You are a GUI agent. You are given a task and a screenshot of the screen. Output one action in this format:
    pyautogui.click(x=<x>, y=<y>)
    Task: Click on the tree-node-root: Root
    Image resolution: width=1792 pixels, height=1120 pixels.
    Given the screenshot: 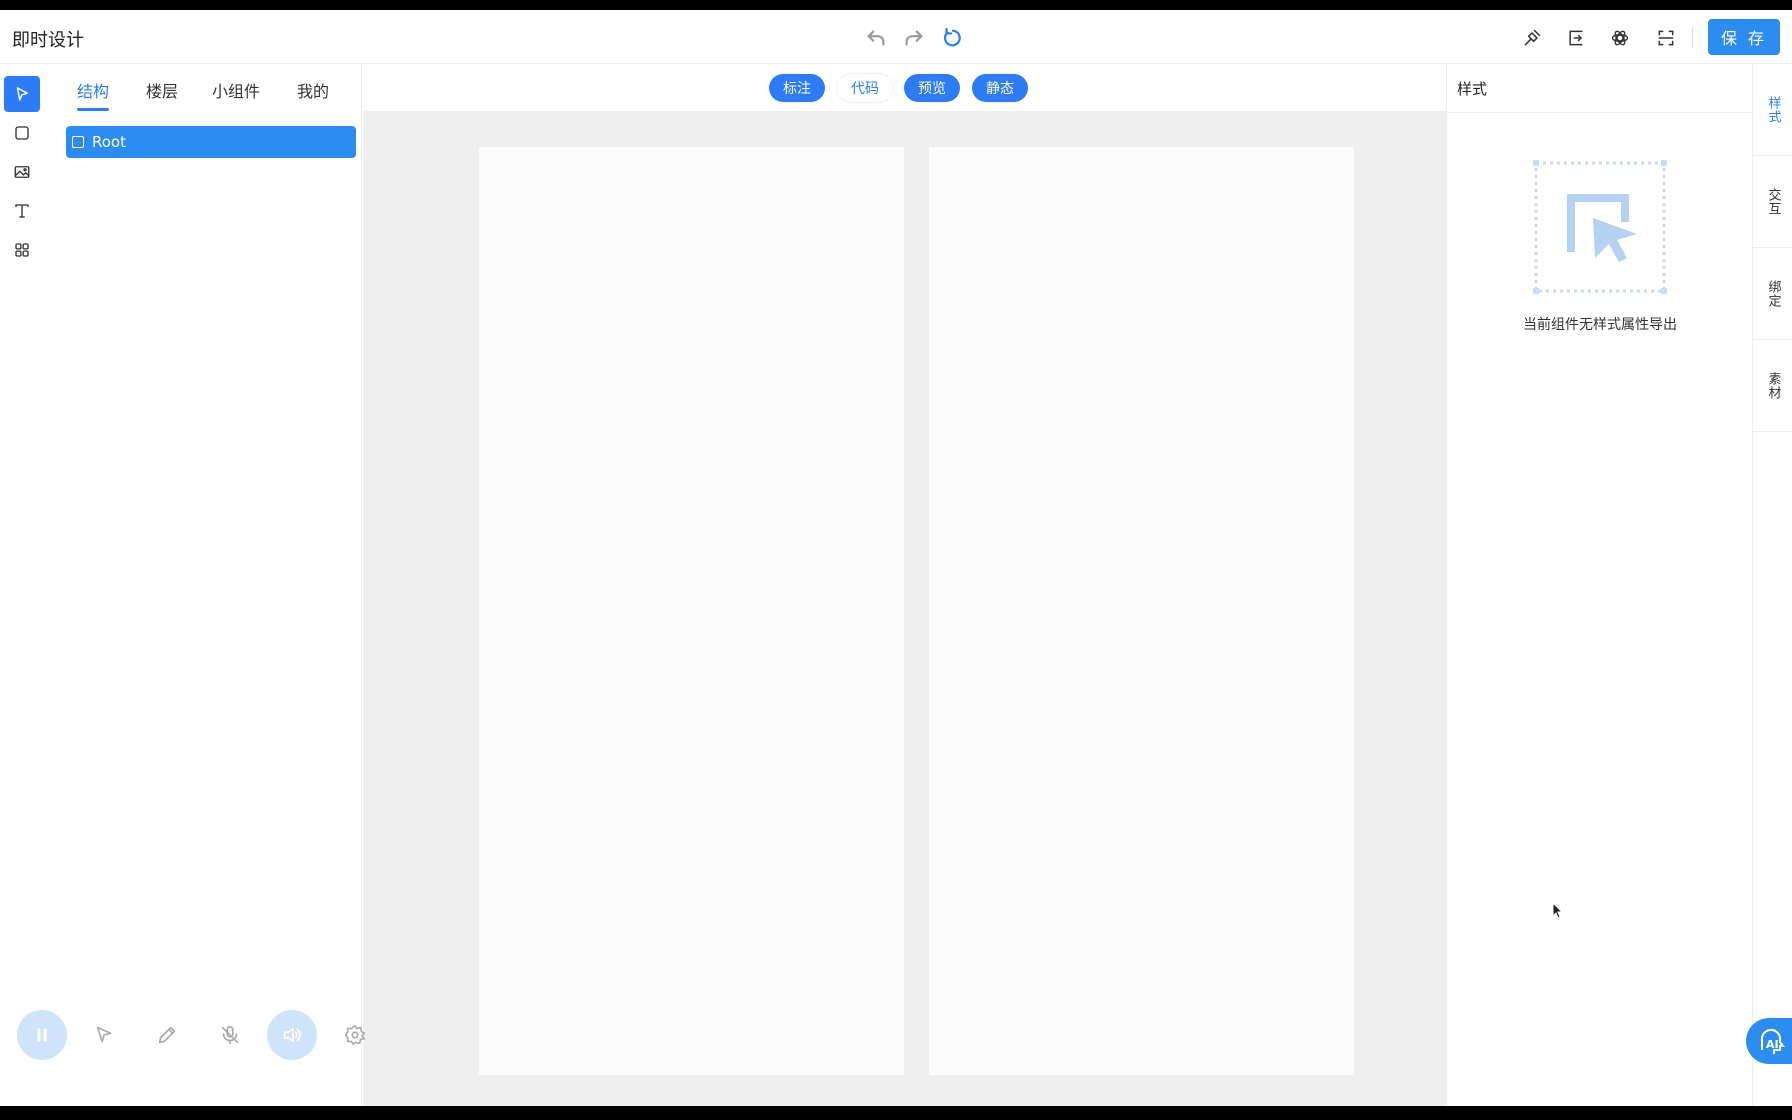 What is the action you would take?
    pyautogui.click(x=211, y=142)
    